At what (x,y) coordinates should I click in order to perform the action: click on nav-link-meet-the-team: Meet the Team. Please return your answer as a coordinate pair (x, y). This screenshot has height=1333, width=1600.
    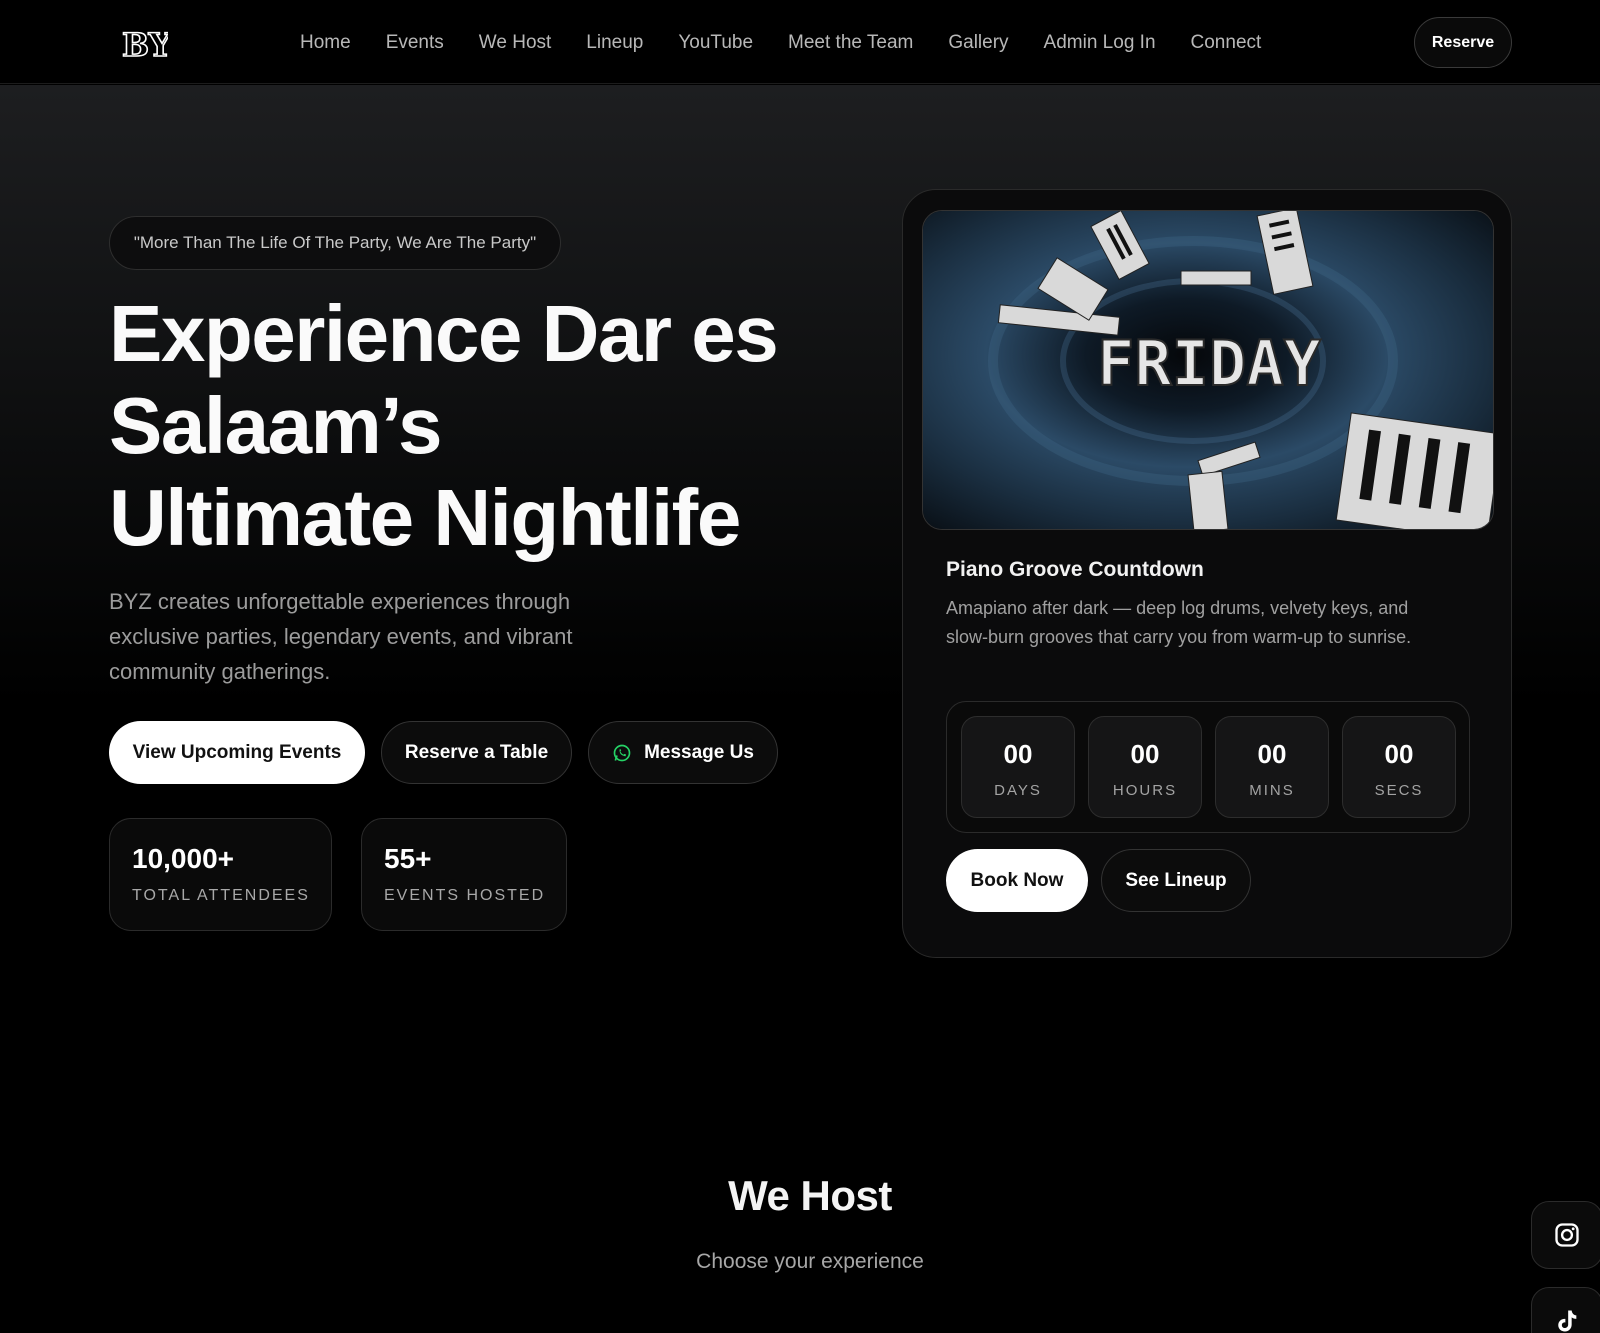
    Looking at the image, I should click on (850, 43).